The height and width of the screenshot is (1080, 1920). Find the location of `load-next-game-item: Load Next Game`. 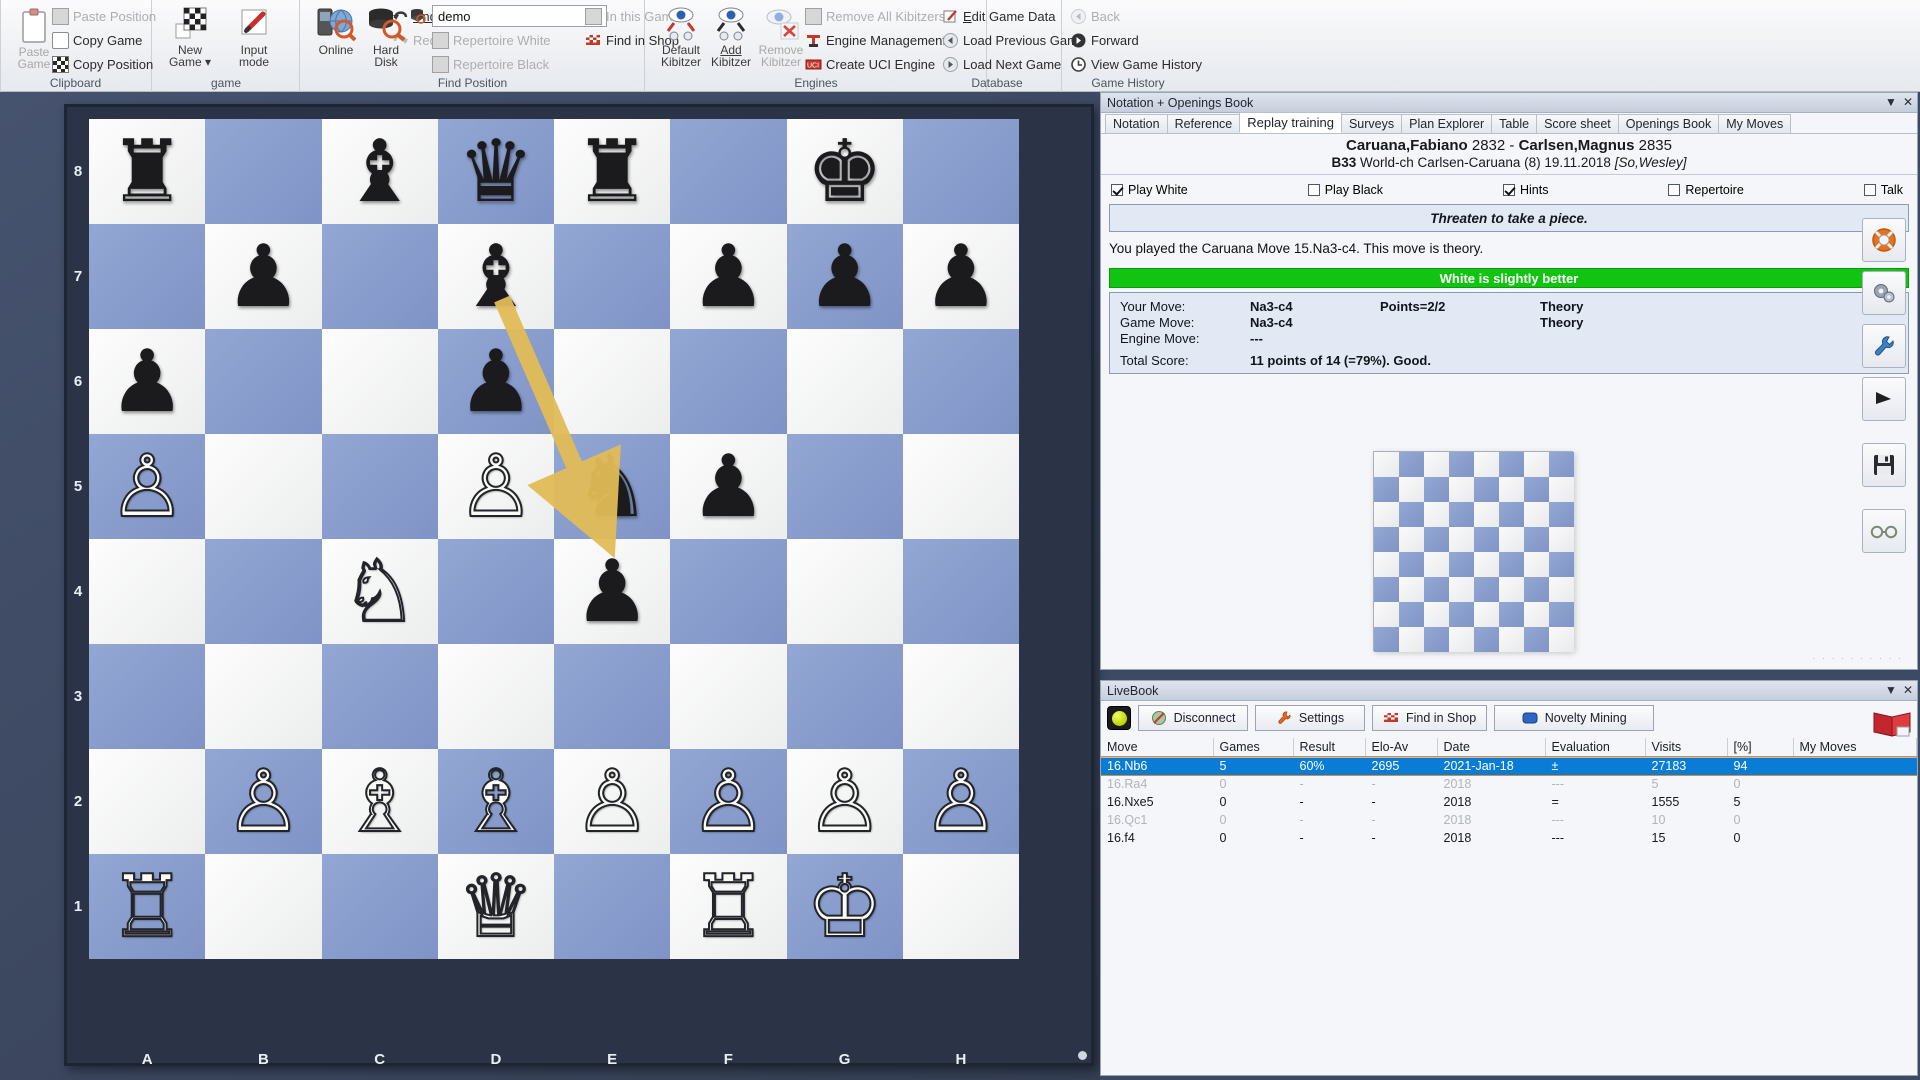

load-next-game-item: Load Next Game is located at coordinates (1001, 64).